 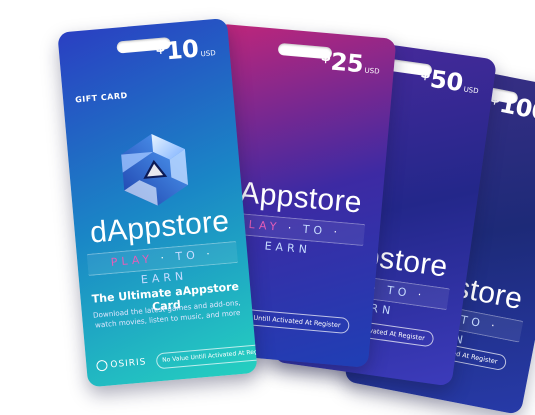 I want to click on osiris-icon, so click(x=102, y=365).